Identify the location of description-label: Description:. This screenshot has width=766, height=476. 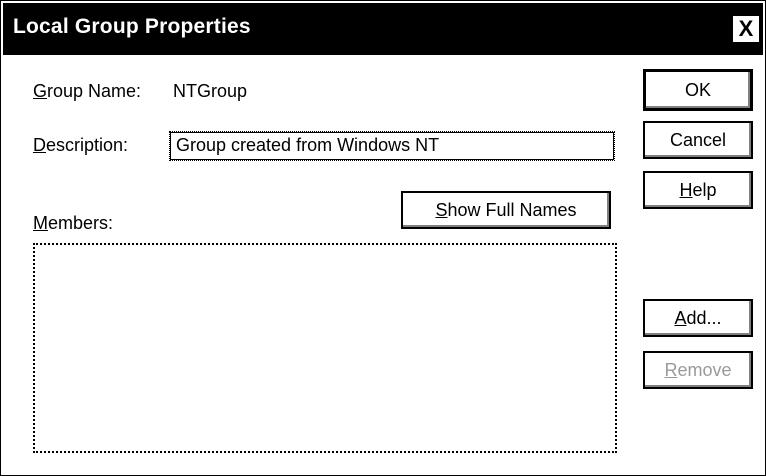
(80, 145).